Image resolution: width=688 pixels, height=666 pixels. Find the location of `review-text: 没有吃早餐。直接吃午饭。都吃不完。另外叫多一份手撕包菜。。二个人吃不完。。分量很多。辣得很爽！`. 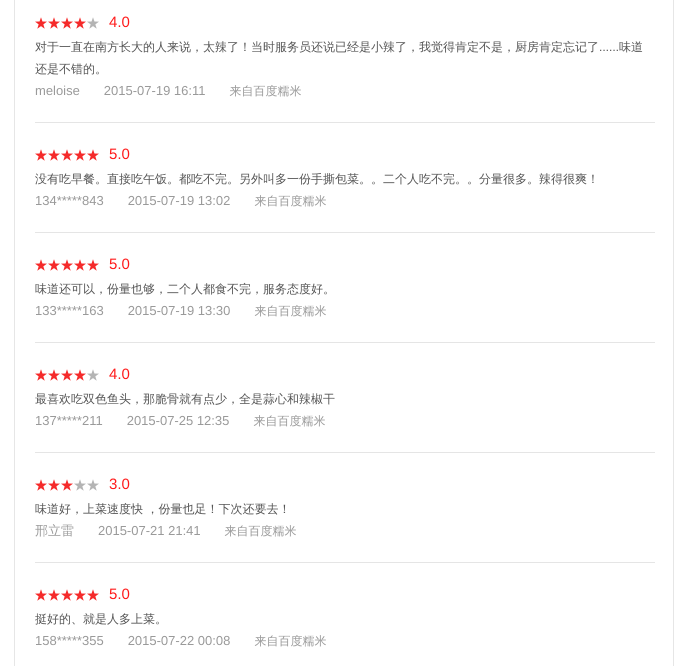

review-text: 没有吃早餐。直接吃午饭。都吃不完。另外叫多一份手撕包菜。。二个人吃不完。。分量很多。辣得很爽！ is located at coordinates (317, 179).